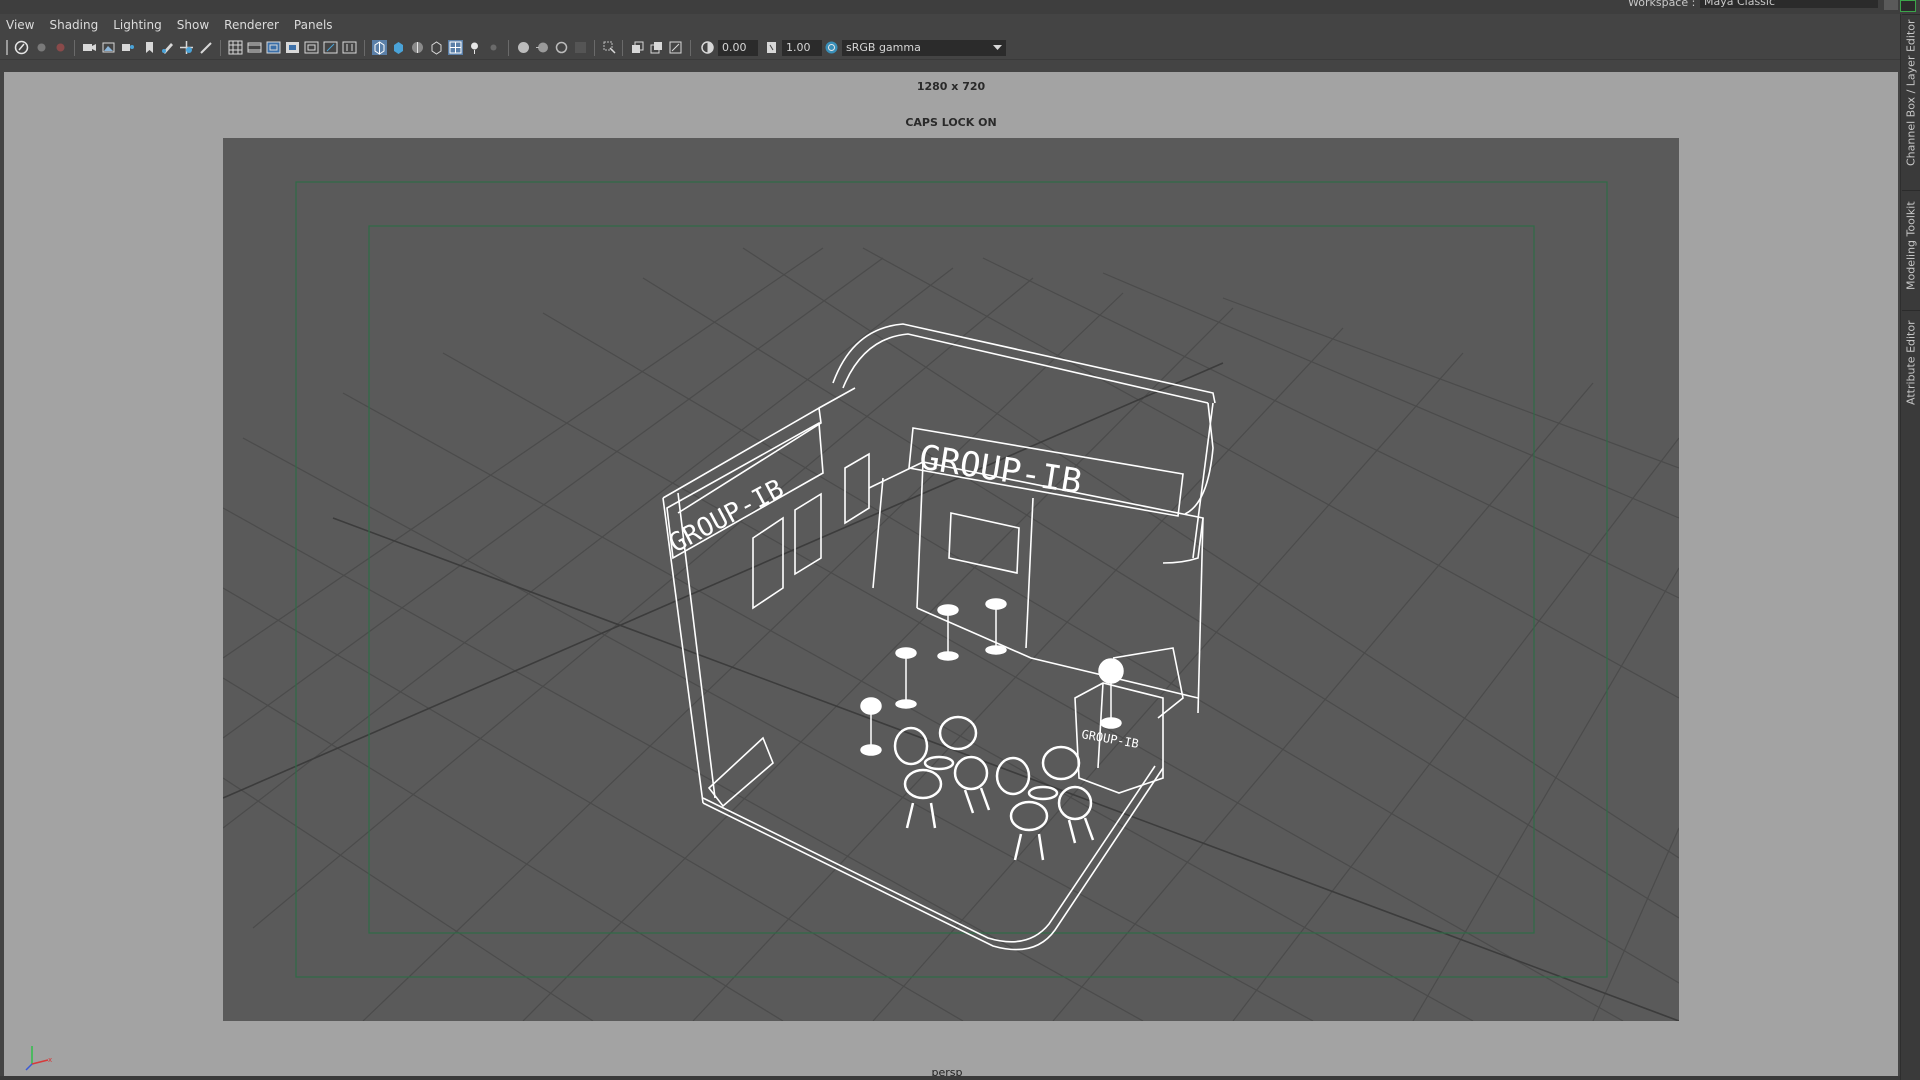 The image size is (1920, 1080). I want to click on select-camera-icon, so click(21, 47).